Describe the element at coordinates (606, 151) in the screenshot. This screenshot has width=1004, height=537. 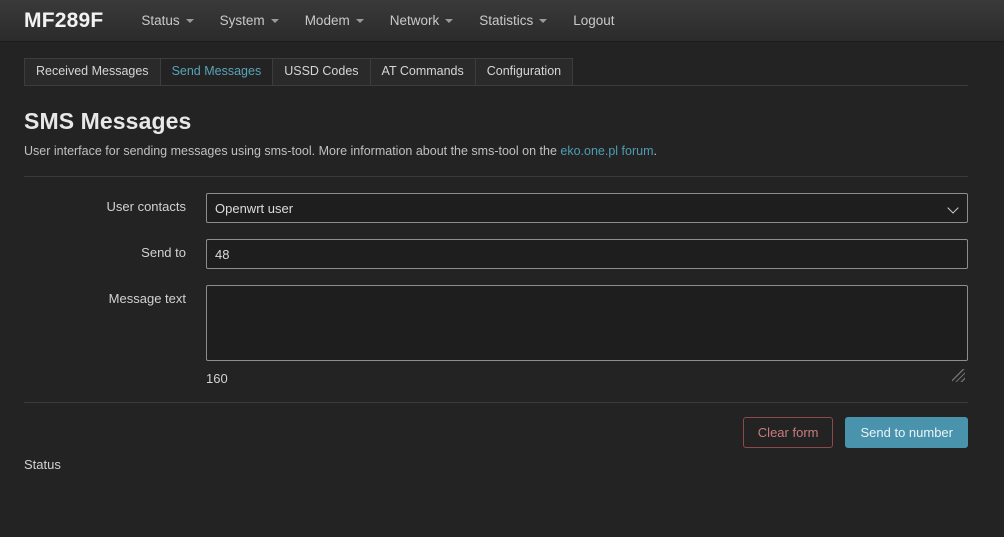
I see `forum-link: eko.one.pl forum` at that location.